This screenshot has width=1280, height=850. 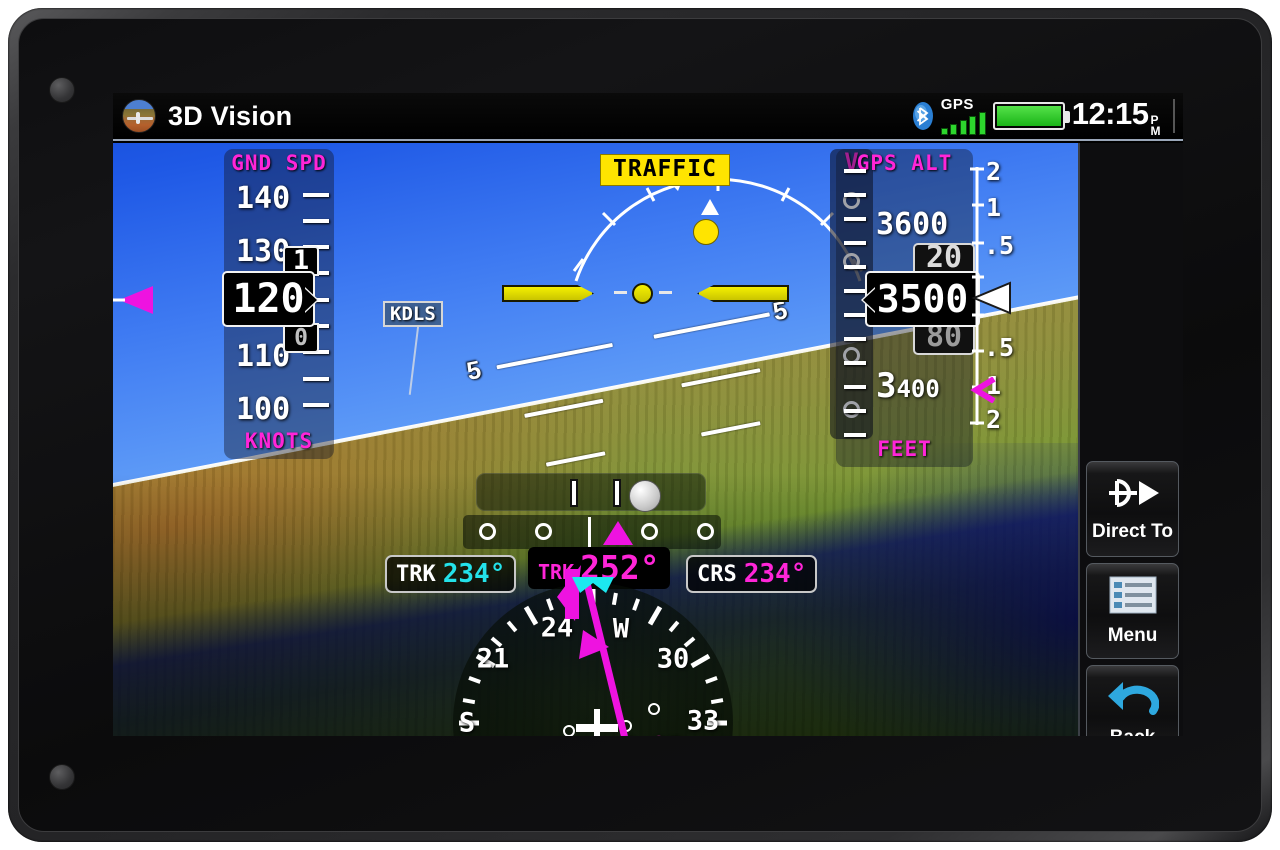 What do you see at coordinates (134, 302) in the screenshot?
I see `vnav-pointer-icon` at bounding box center [134, 302].